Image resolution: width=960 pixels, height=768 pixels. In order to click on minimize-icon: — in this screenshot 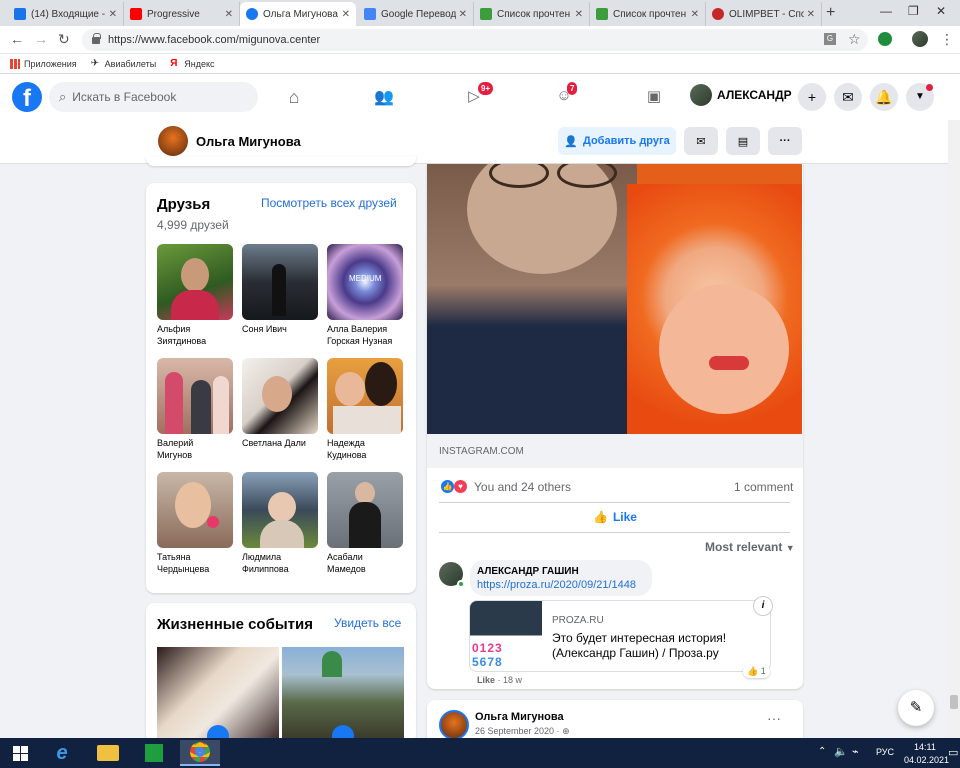, I will do `click(886, 11)`.